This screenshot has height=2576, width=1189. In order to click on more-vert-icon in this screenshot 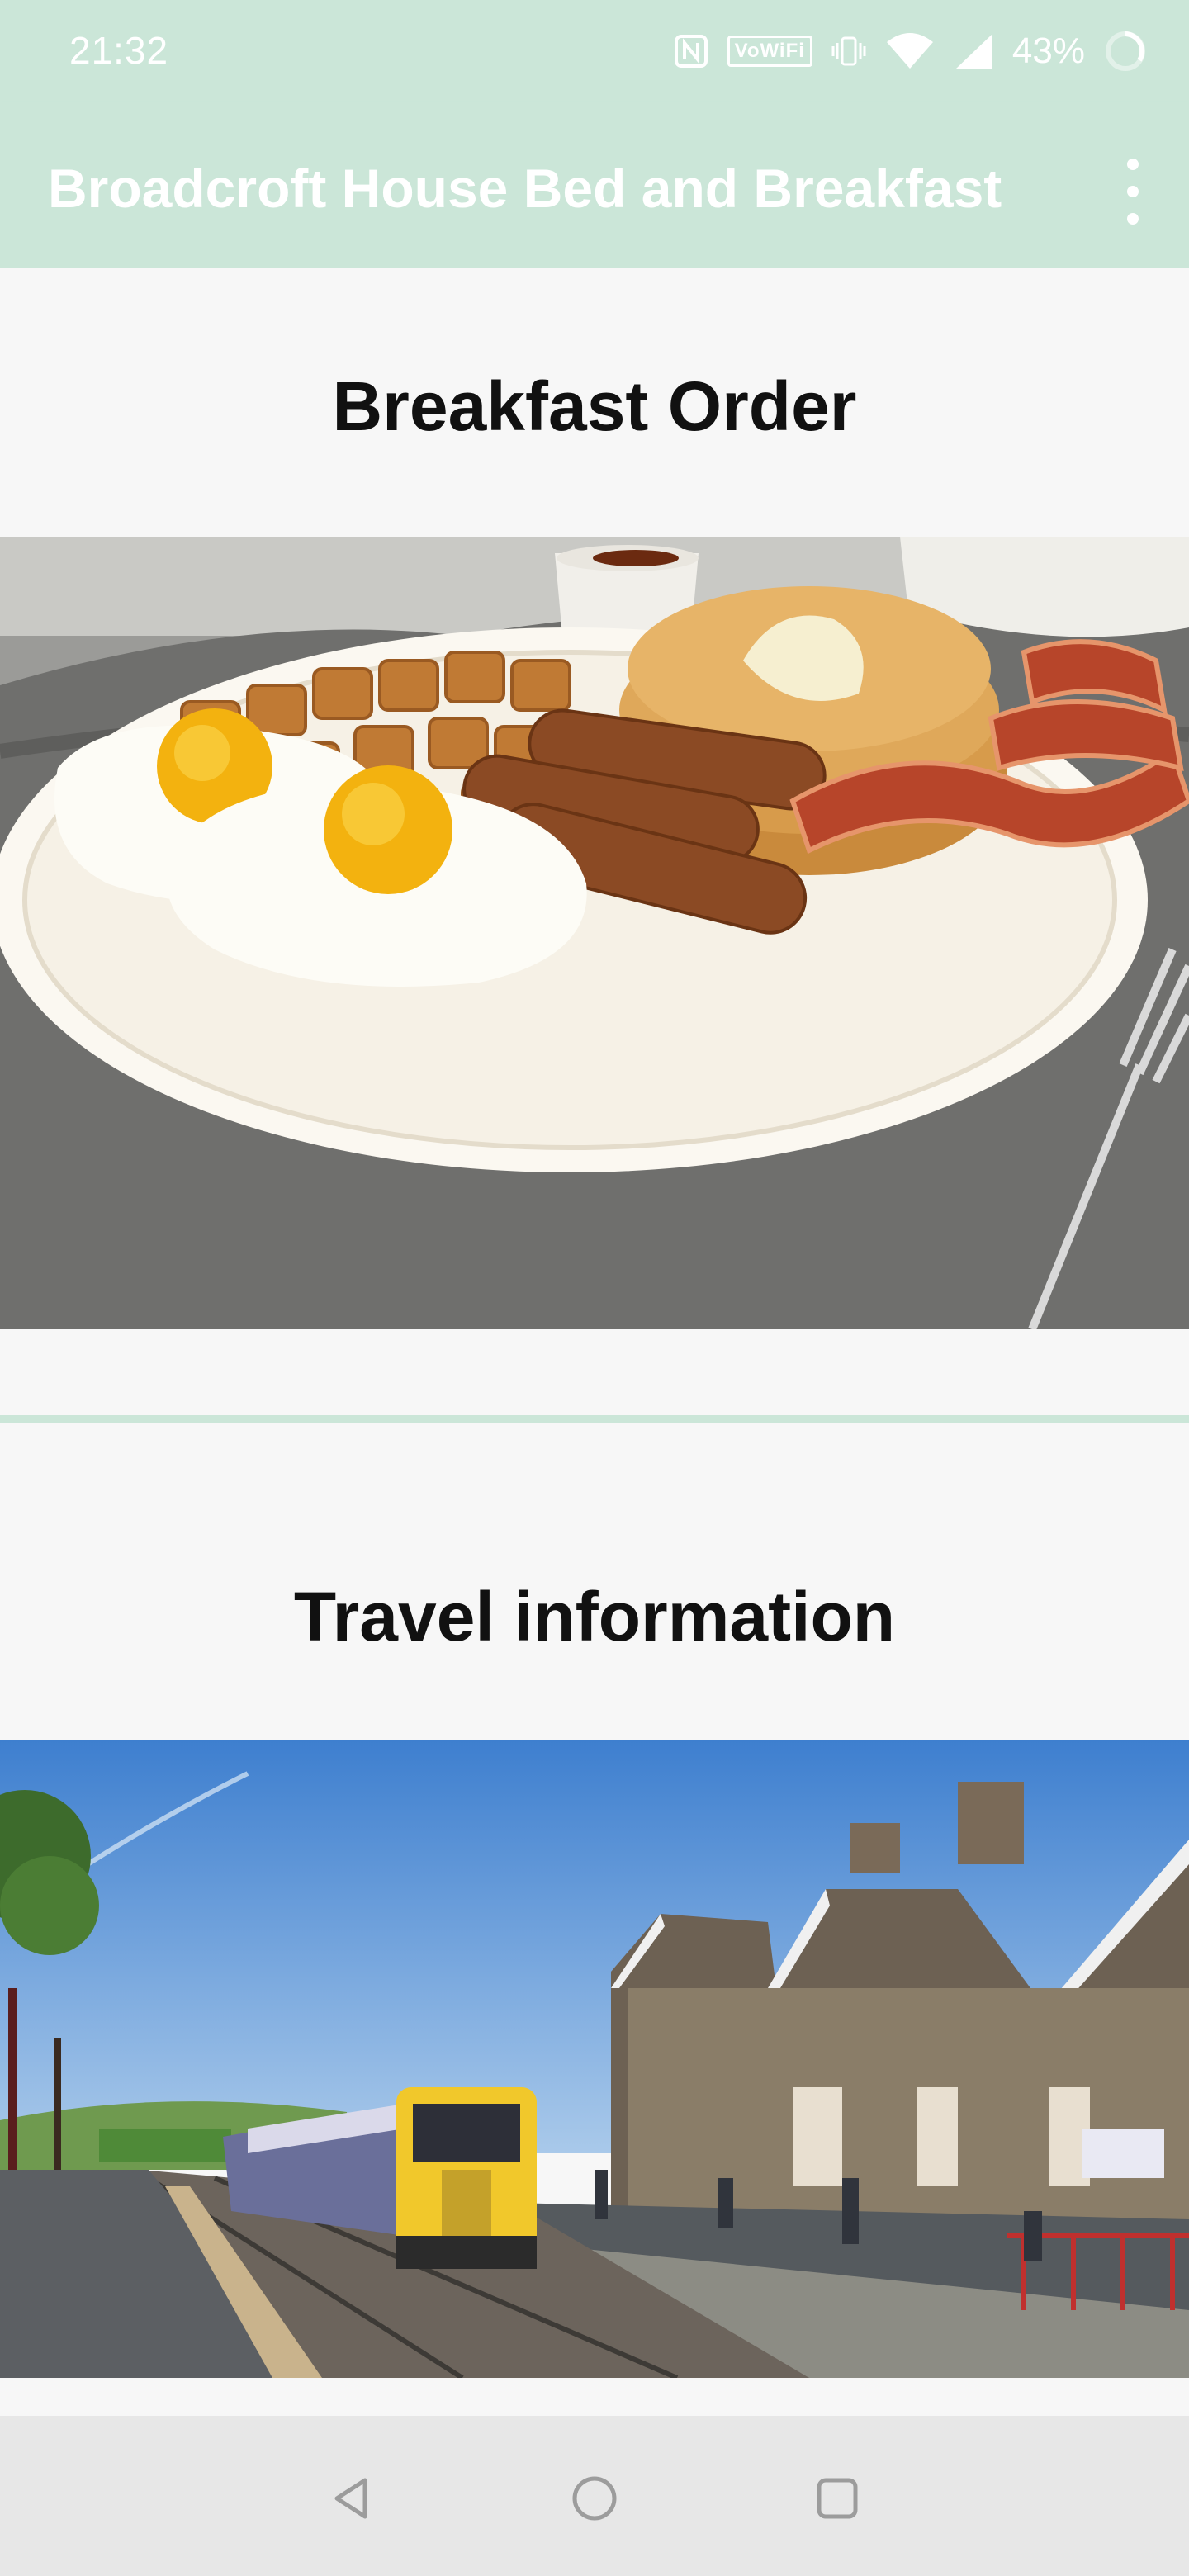, I will do `click(1133, 192)`.